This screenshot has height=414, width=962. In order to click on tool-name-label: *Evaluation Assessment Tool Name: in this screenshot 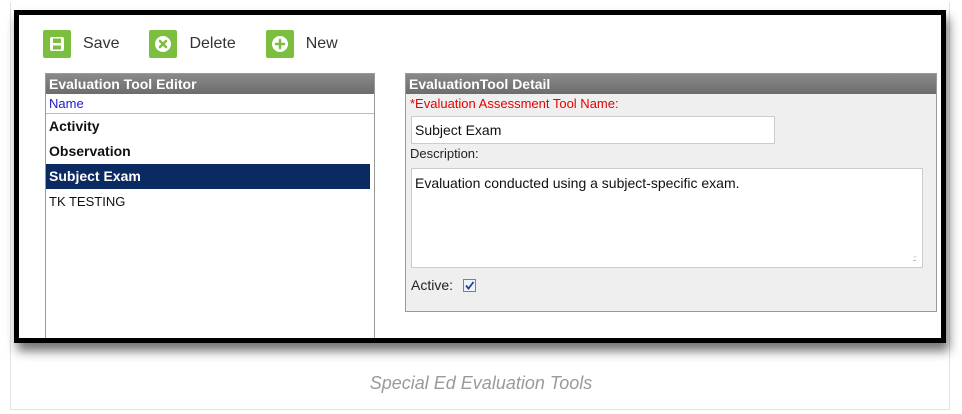, I will do `click(514, 103)`.